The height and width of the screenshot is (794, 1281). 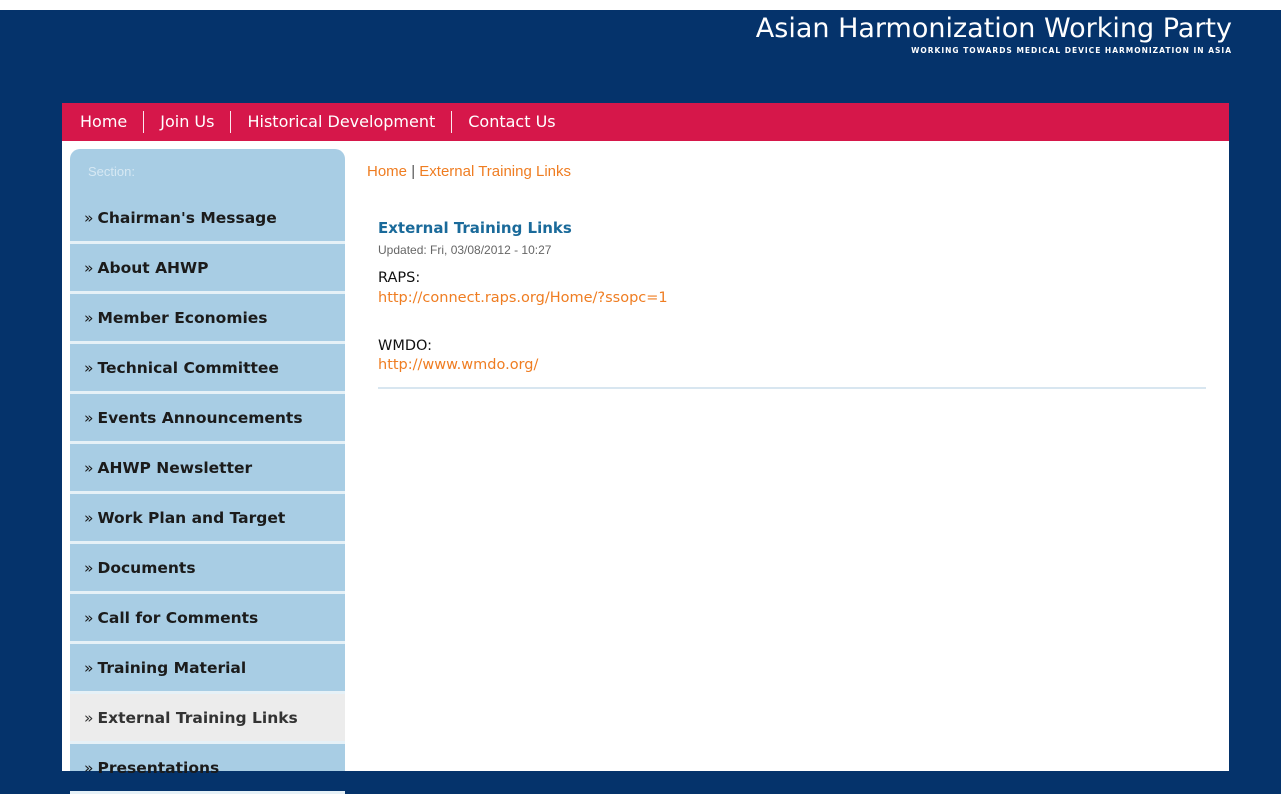 I want to click on nav-join-us: Join Us, so click(x=187, y=122).